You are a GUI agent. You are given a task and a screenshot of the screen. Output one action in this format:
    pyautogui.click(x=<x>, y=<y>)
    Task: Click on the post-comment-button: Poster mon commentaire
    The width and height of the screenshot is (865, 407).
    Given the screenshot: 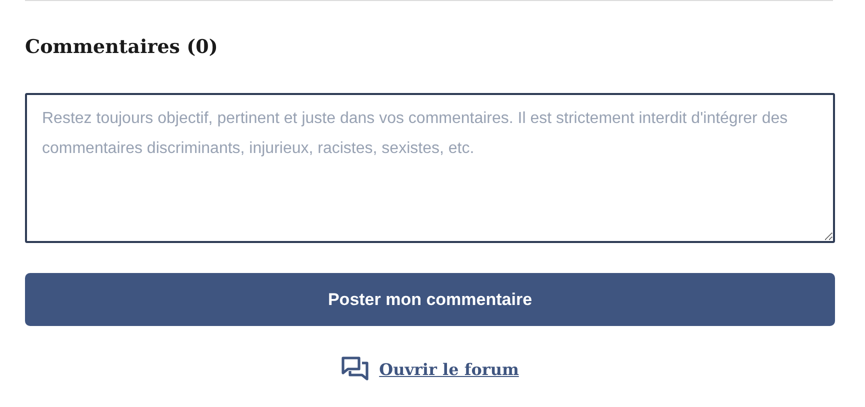 What is the action you would take?
    pyautogui.click(x=430, y=299)
    